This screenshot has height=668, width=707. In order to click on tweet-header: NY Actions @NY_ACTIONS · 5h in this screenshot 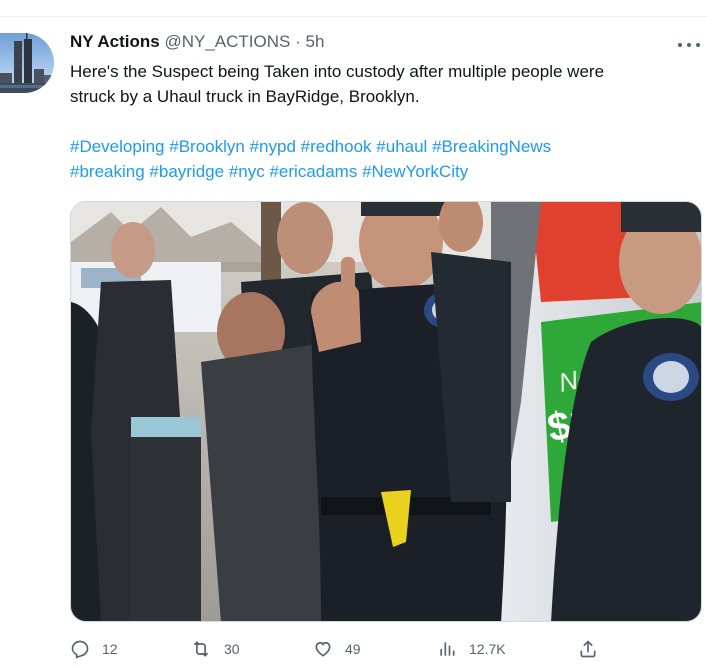, I will do `click(386, 42)`.